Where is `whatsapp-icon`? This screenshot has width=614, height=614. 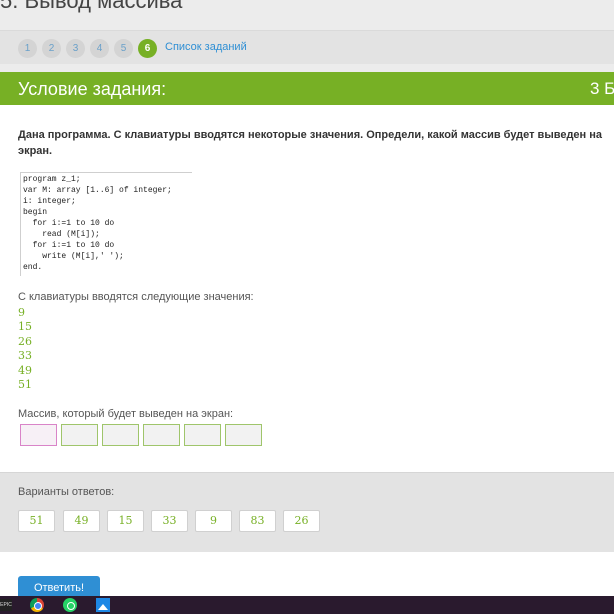 whatsapp-icon is located at coordinates (70, 605).